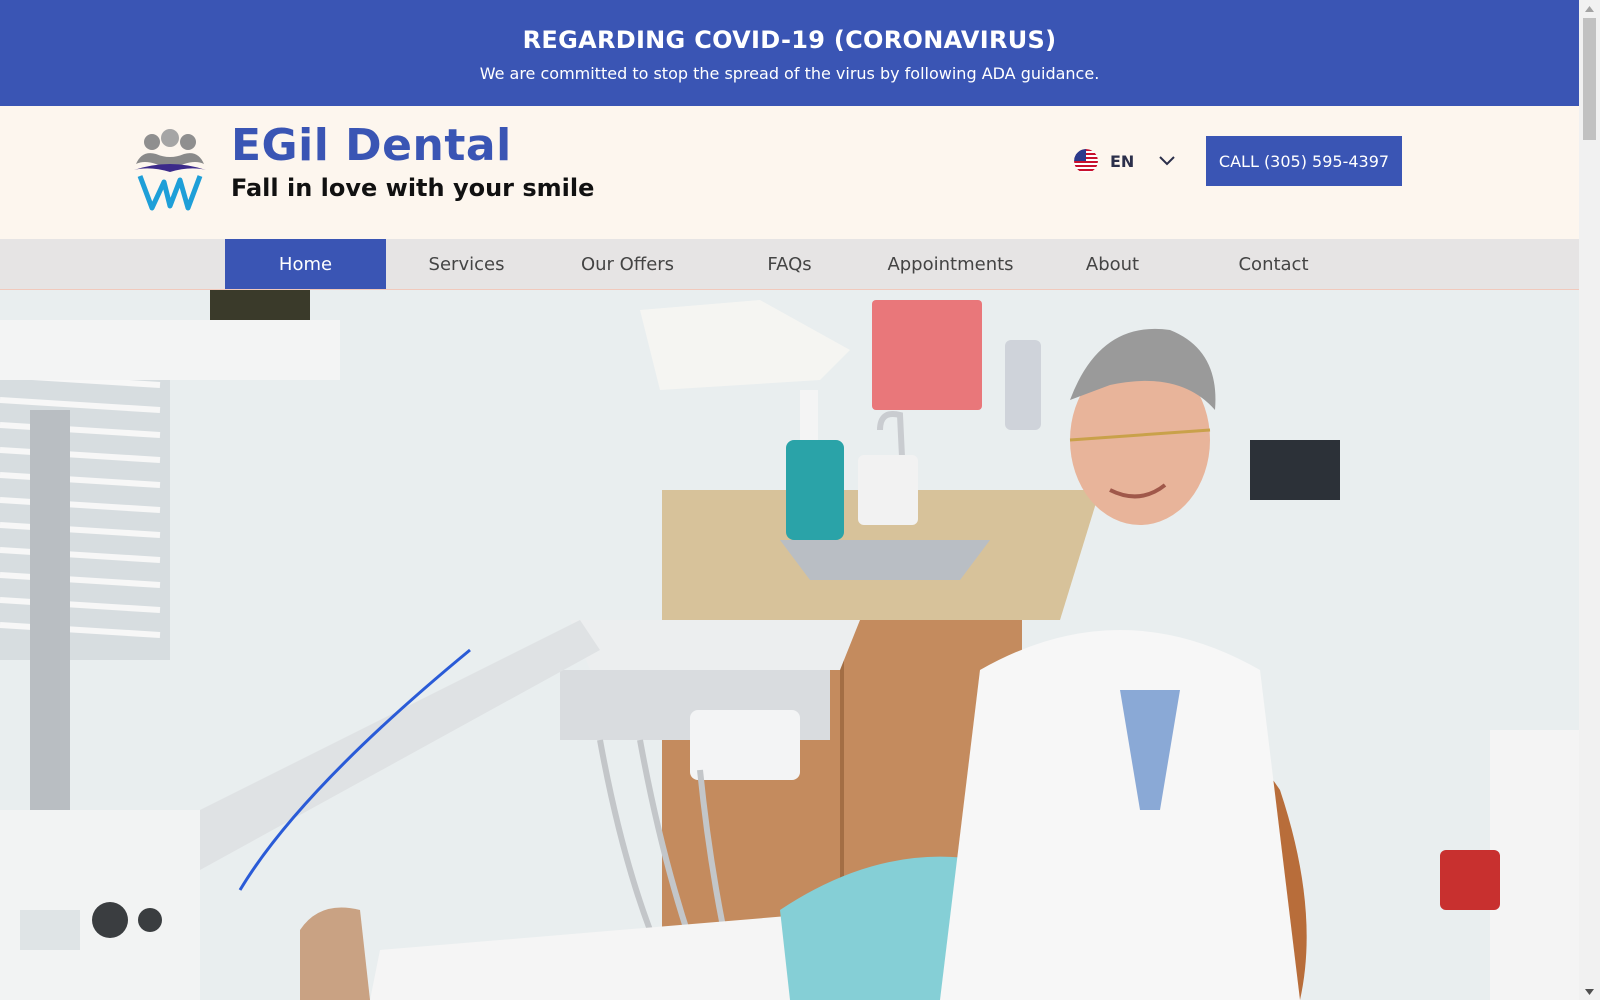  I want to click on language-selector: EN, so click(1129, 161).